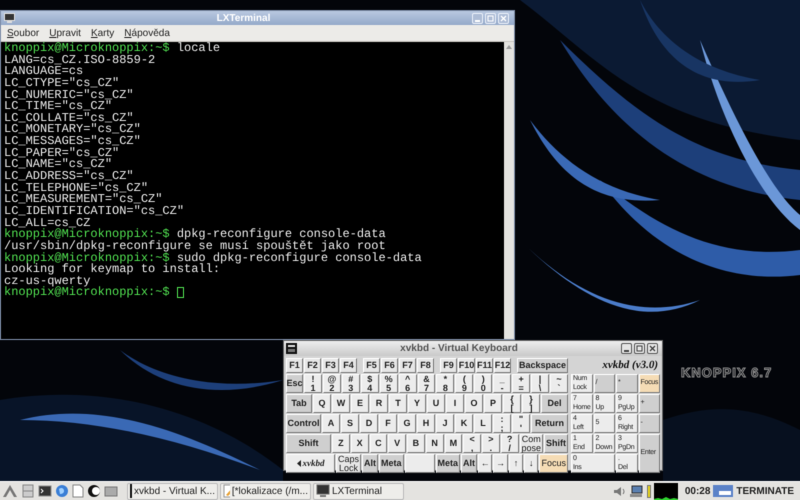 The height and width of the screenshot is (500, 800). What do you see at coordinates (542, 365) in the screenshot?
I see `keyboard-key: Backspace` at bounding box center [542, 365].